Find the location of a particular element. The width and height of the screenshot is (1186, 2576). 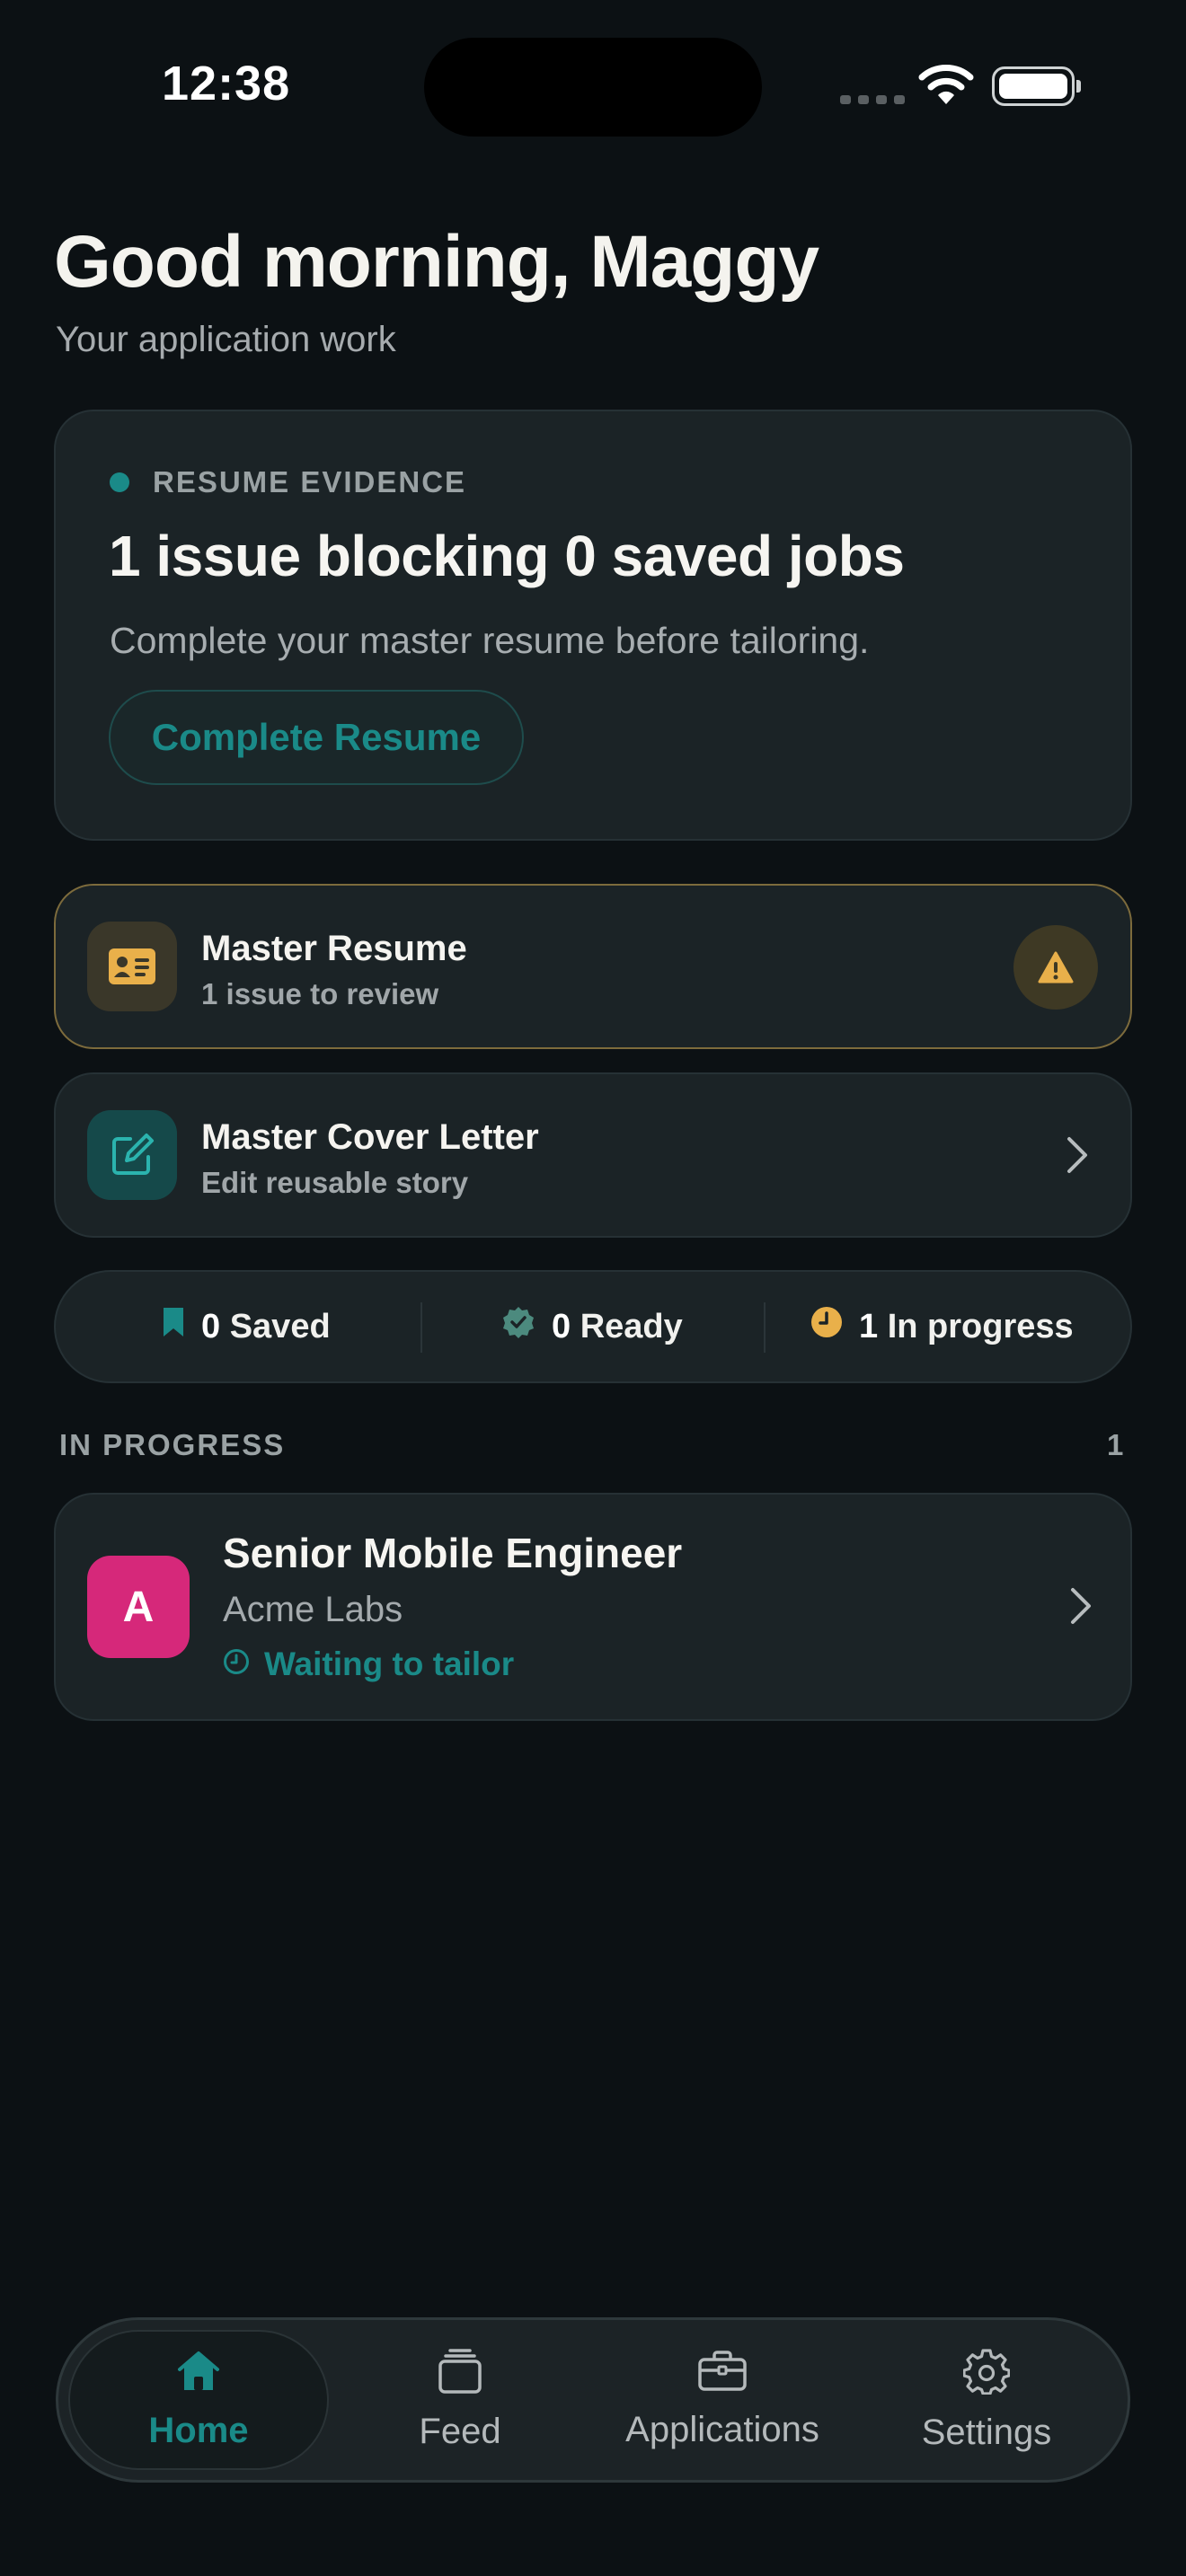

tab-feed-label: Feed is located at coordinates (460, 2431).